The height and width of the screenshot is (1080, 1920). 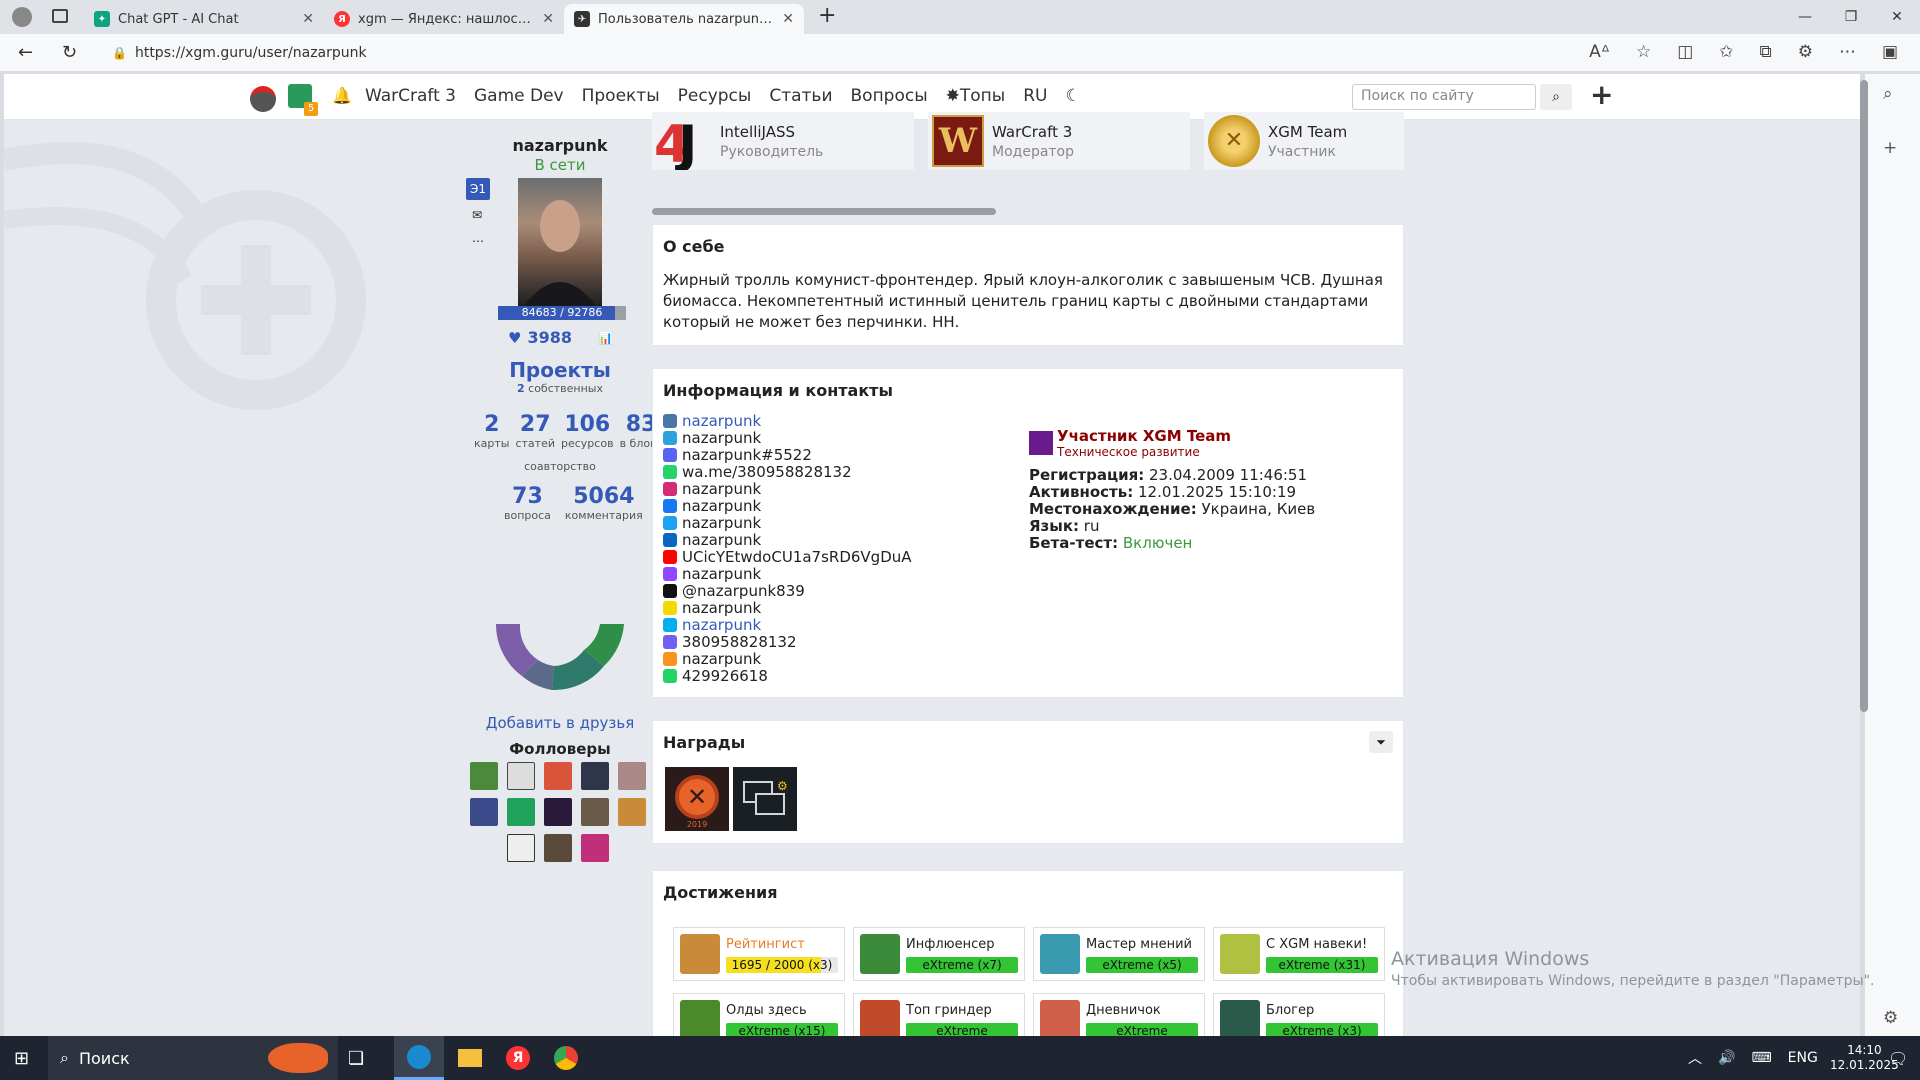 What do you see at coordinates (697, 799) in the screenshot?
I see `award-medal-2019: ✕ 2019` at bounding box center [697, 799].